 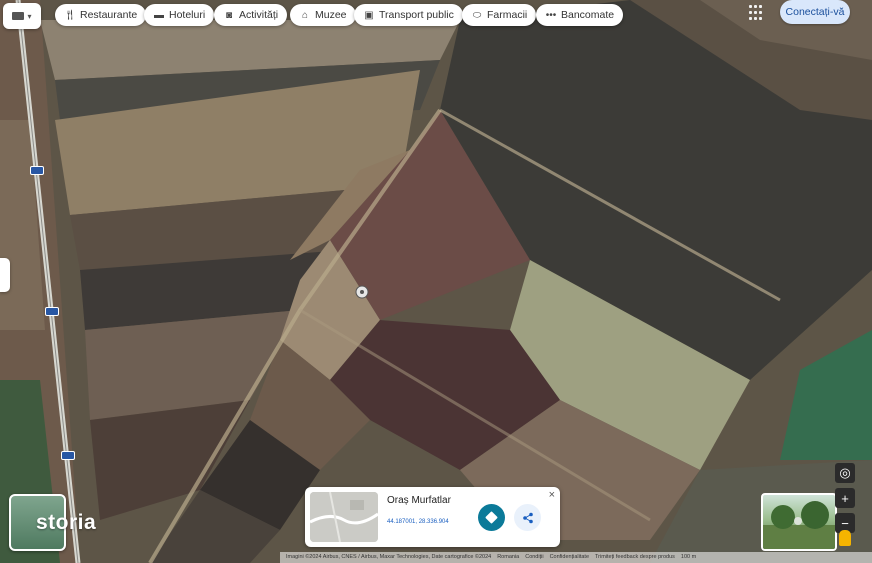 I want to click on chip-hoteluri: ▬ Hoteluri, so click(x=179, y=15).